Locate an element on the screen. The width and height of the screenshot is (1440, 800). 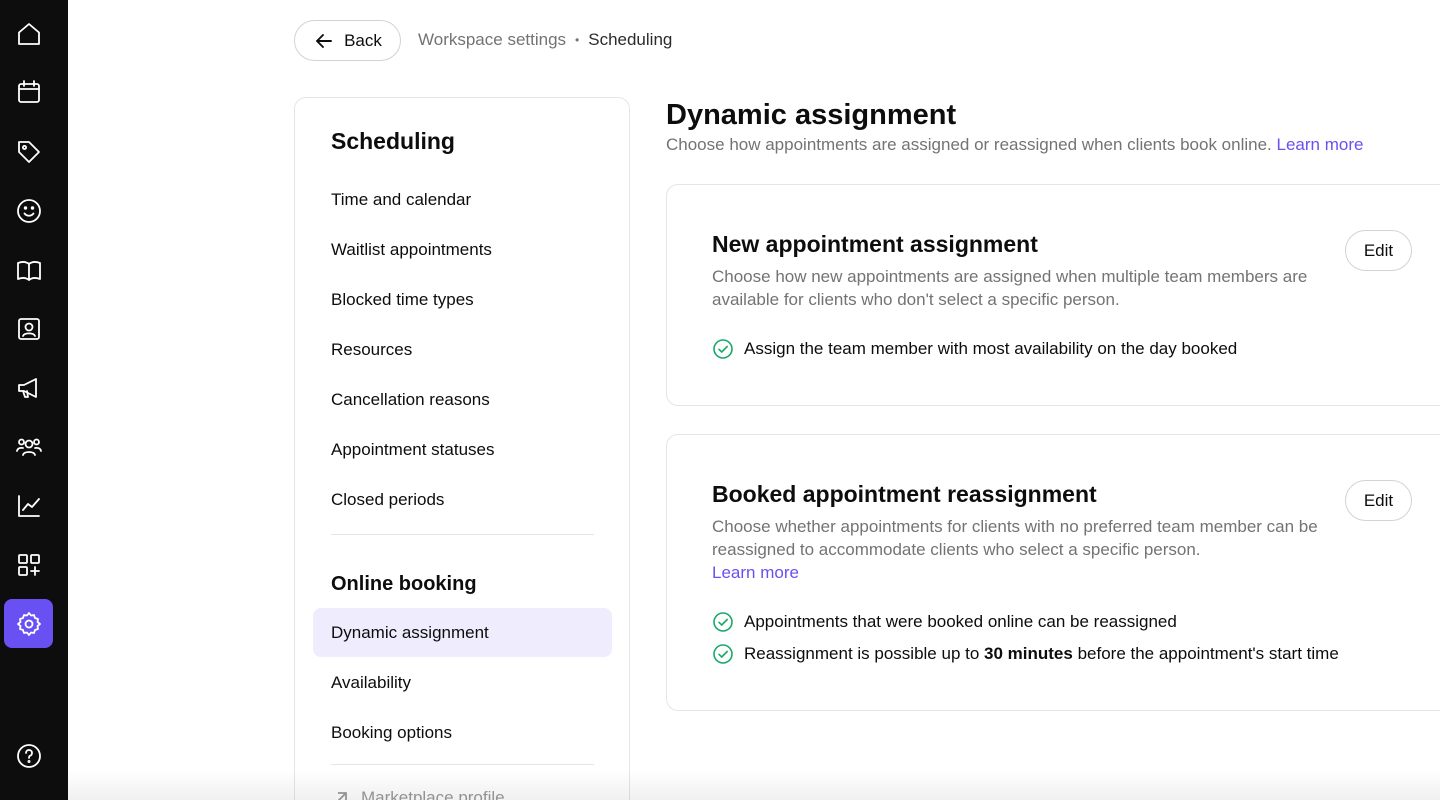
people-icon is located at coordinates (28, 447).